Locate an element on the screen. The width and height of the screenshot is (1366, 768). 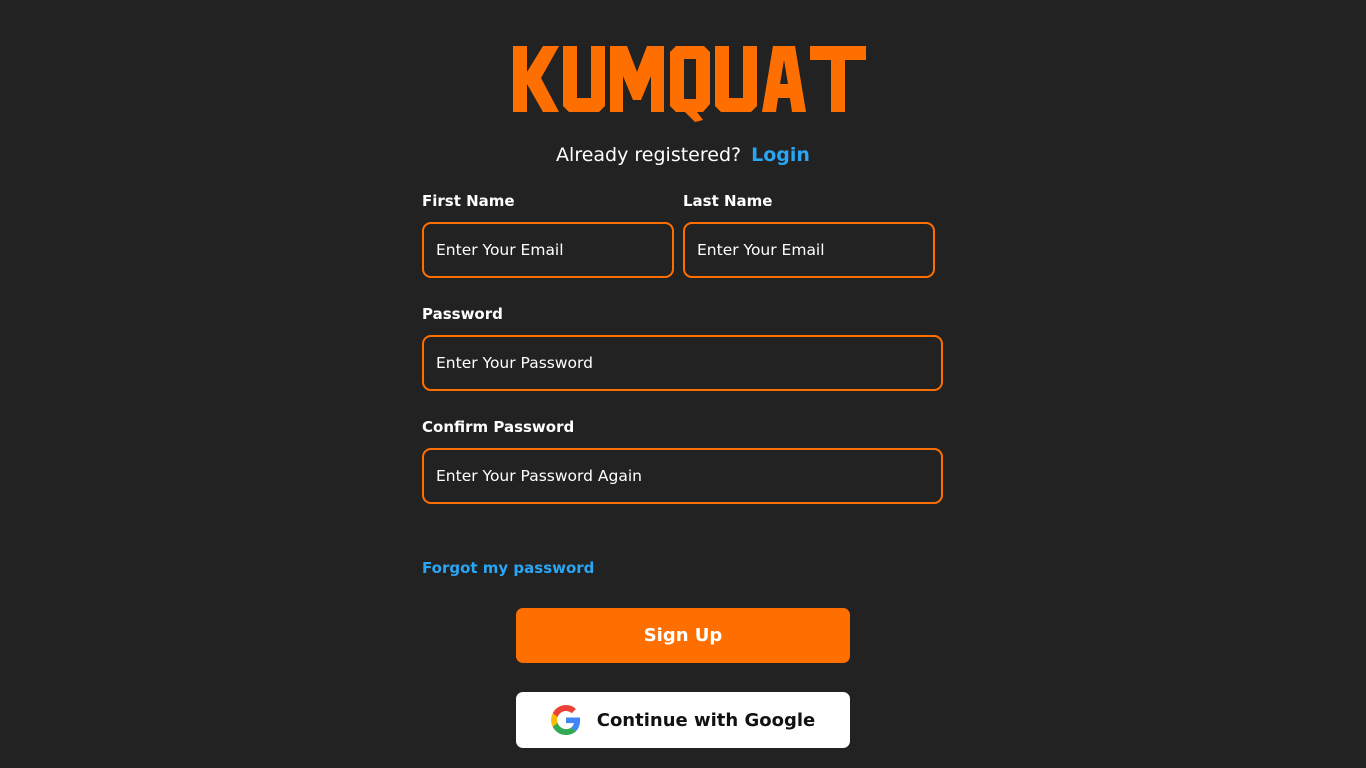
password-input is located at coordinates (682, 363).